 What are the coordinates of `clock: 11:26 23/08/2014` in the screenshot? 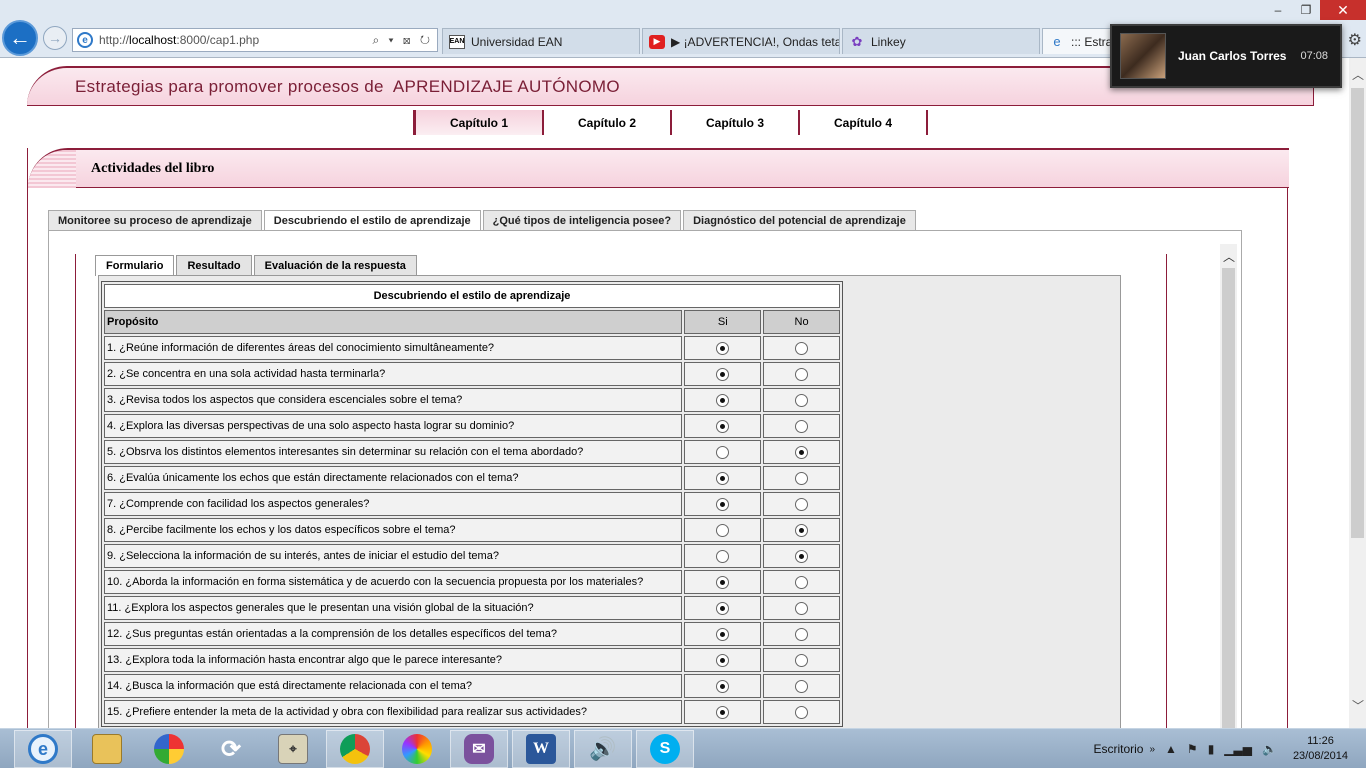 It's located at (1320, 749).